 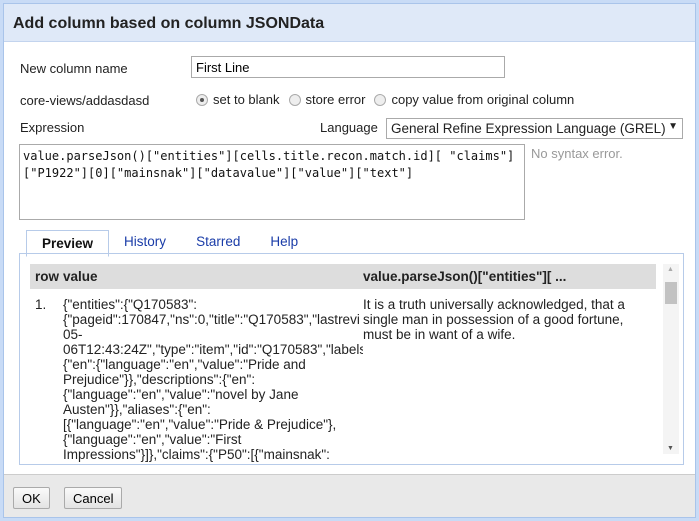 I want to click on set-to-blank-radio, so click(x=202, y=99).